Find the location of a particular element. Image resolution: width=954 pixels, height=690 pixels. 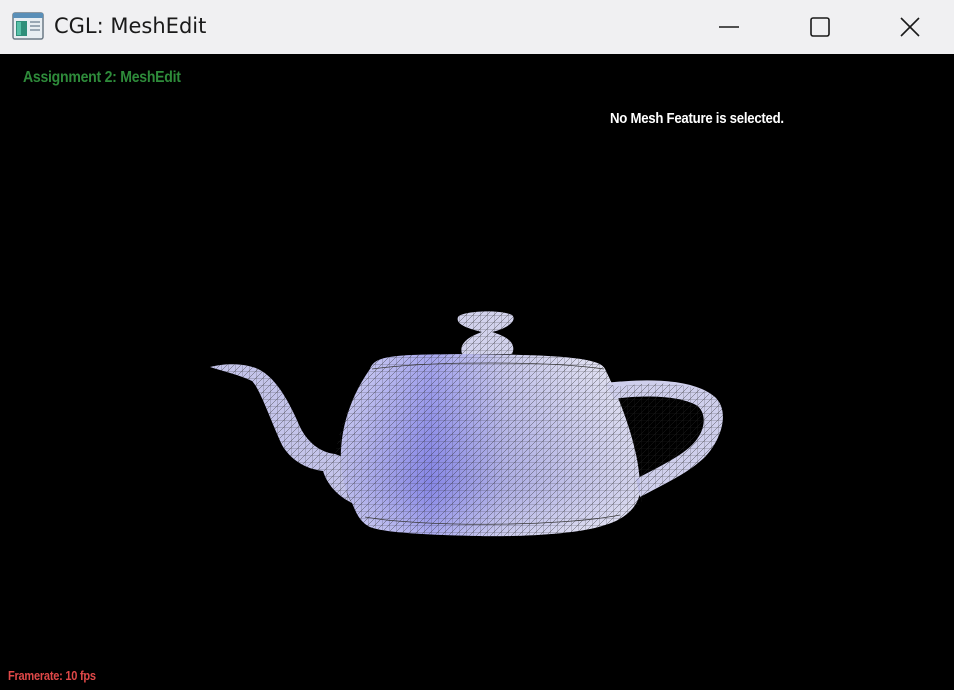

selection-status: No Mesh Feature is selected. is located at coordinates (697, 118).